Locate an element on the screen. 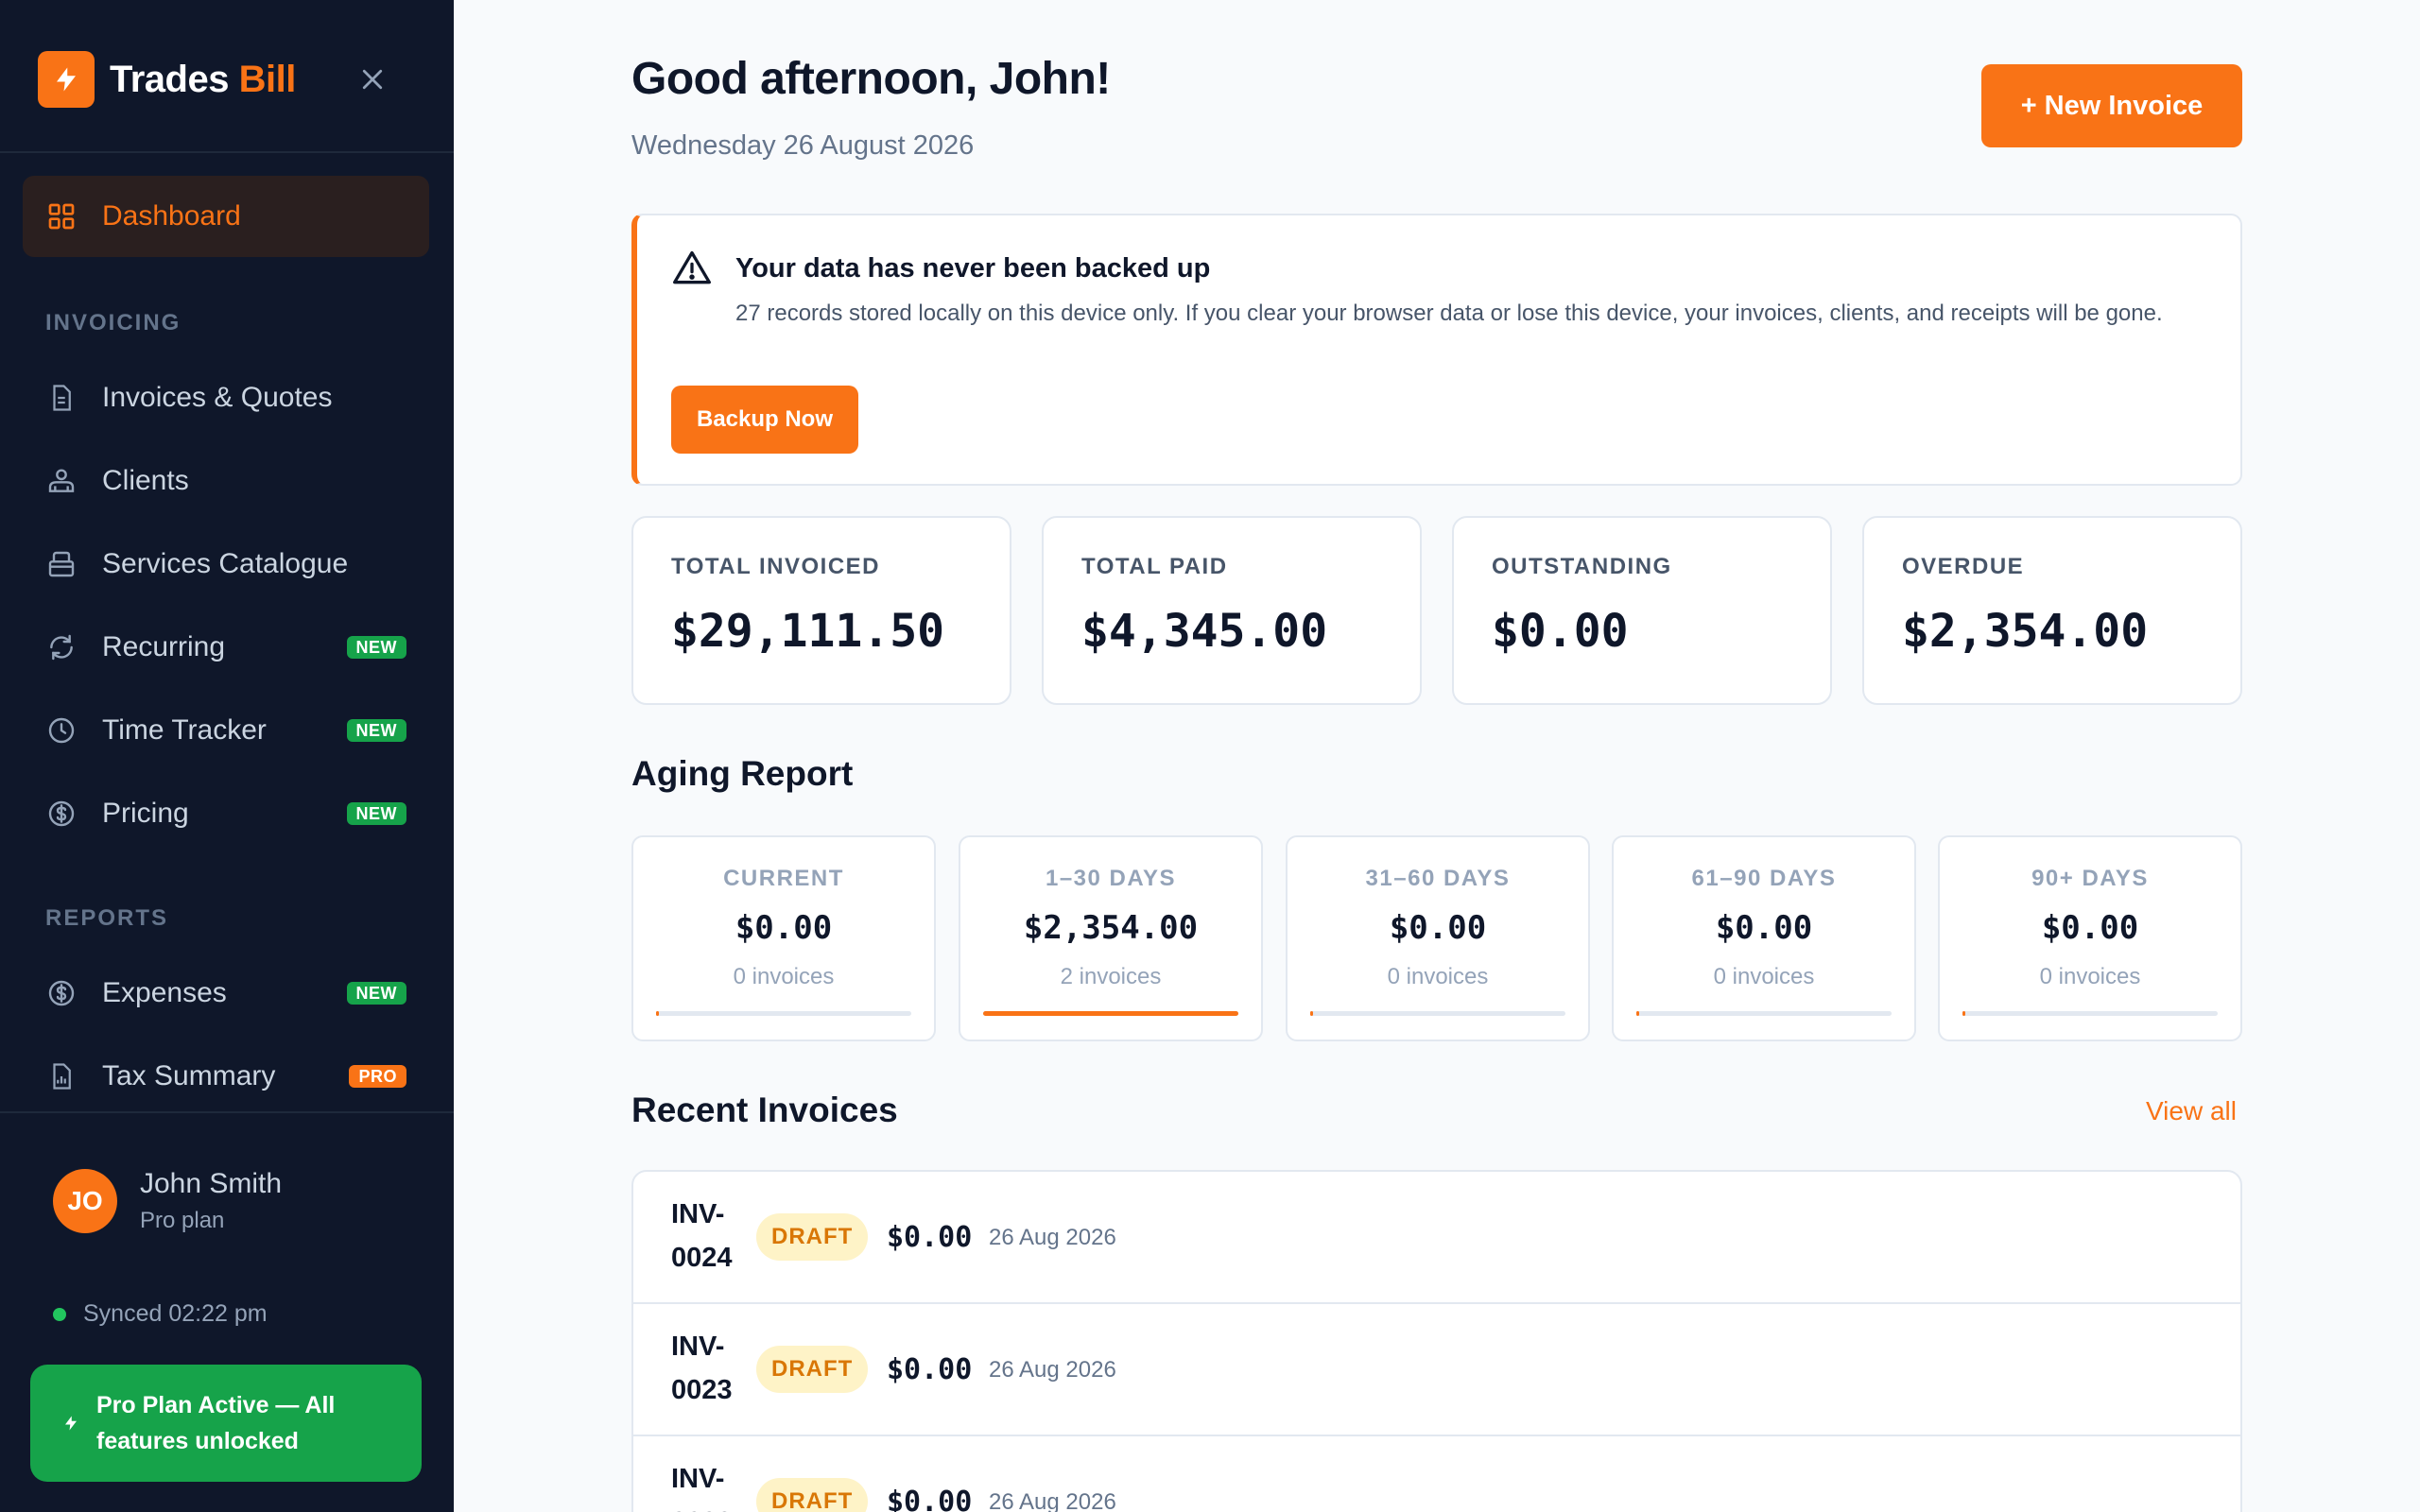 Image resolution: width=2420 pixels, height=1512 pixels. aging-label: 61–90 DAYS is located at coordinates (1764, 878).